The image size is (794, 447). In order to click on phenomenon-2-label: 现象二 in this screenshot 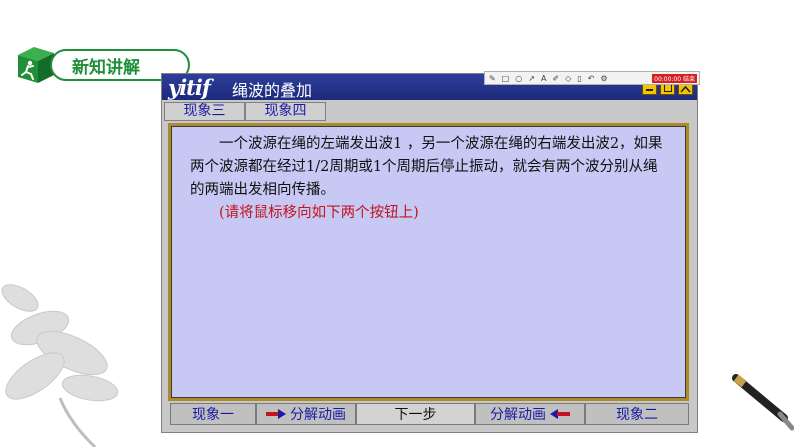, I will do `click(637, 415)`.